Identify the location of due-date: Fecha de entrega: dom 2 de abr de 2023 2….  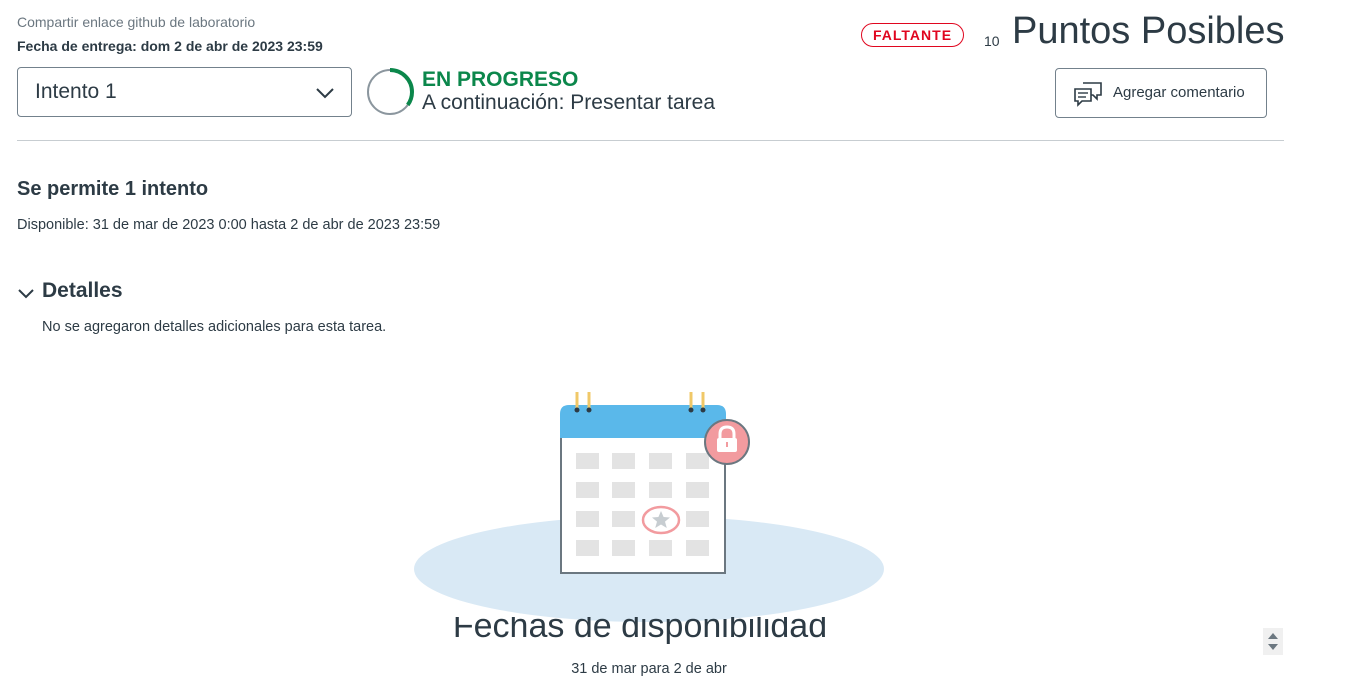
(170, 46).